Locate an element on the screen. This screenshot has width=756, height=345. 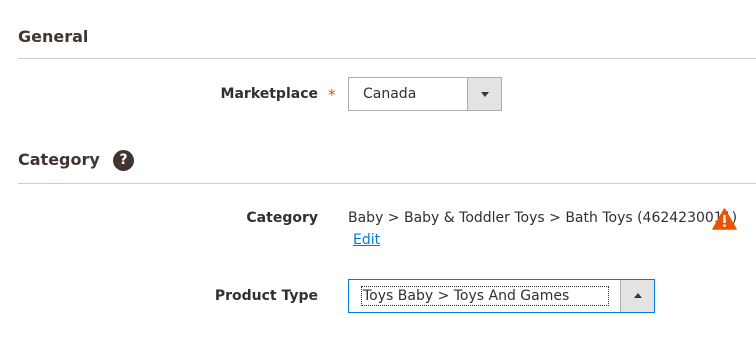
product-type-selected-value: Toys Baby > Toys And Games is located at coordinates (466, 296).